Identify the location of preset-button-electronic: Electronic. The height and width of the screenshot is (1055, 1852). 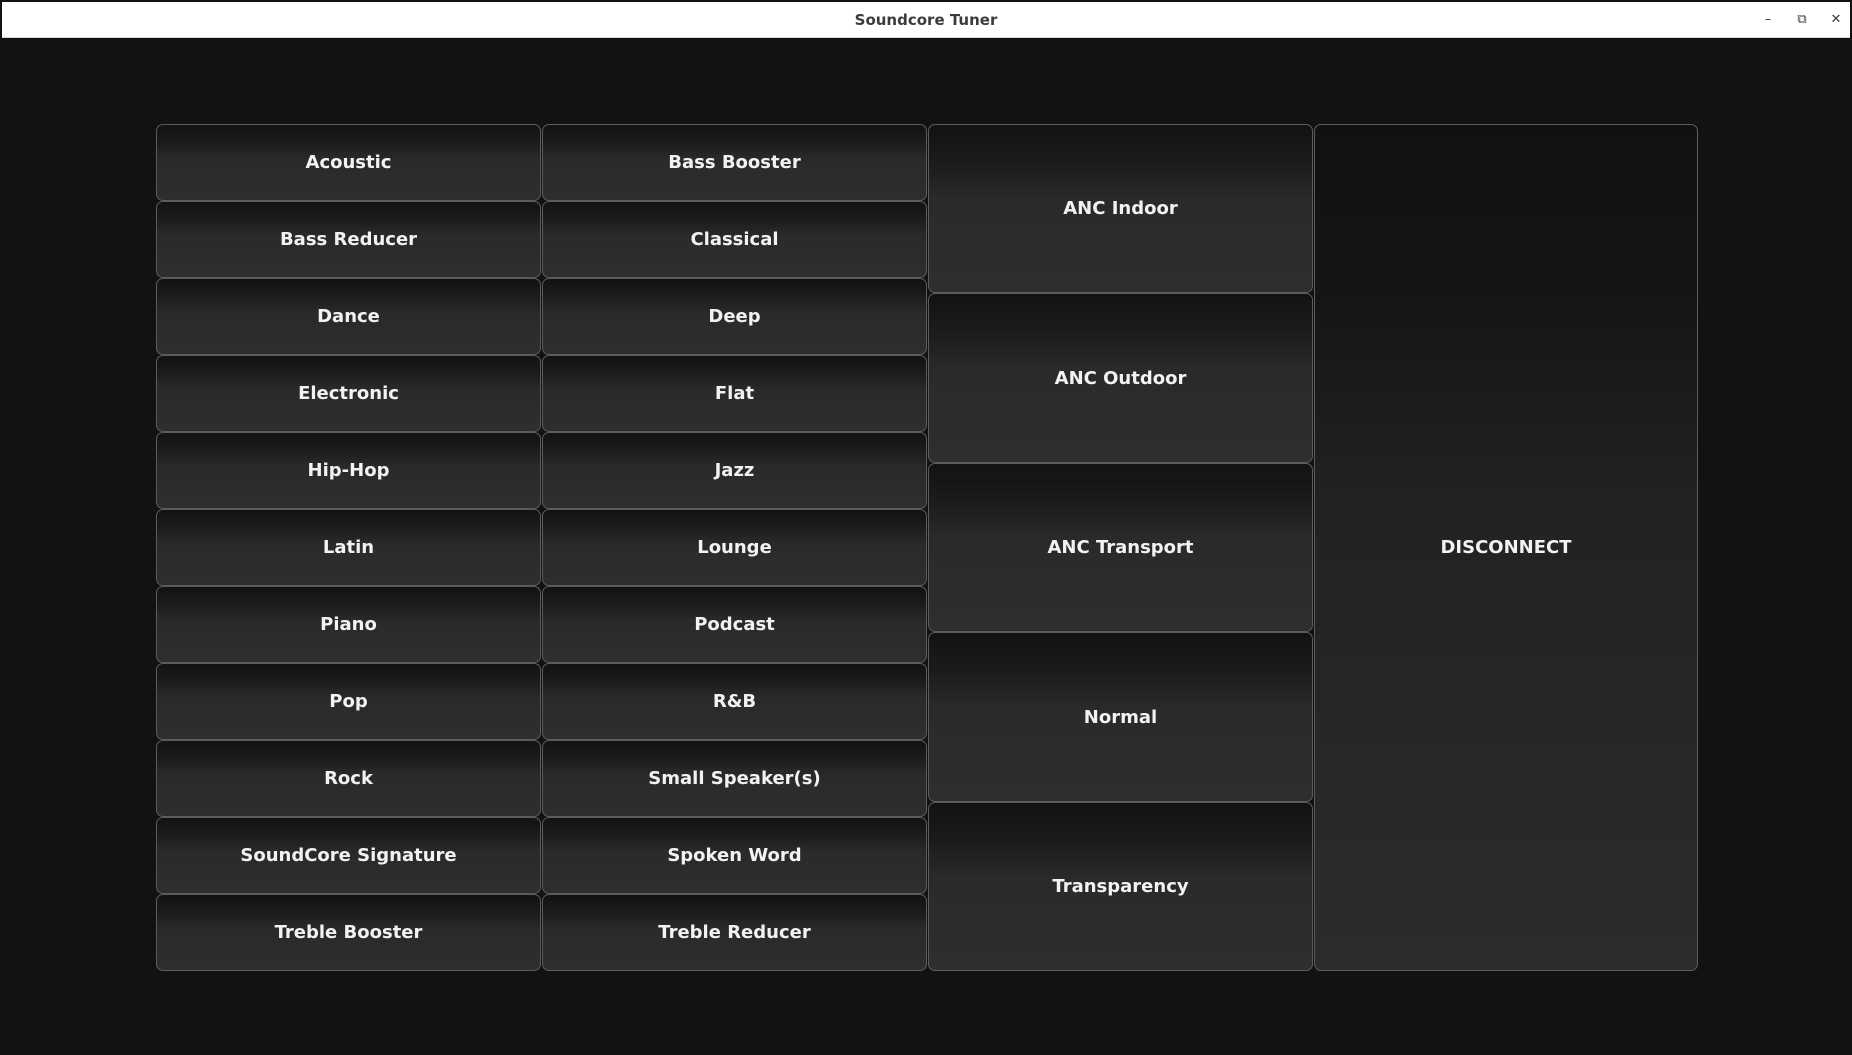
(348, 393).